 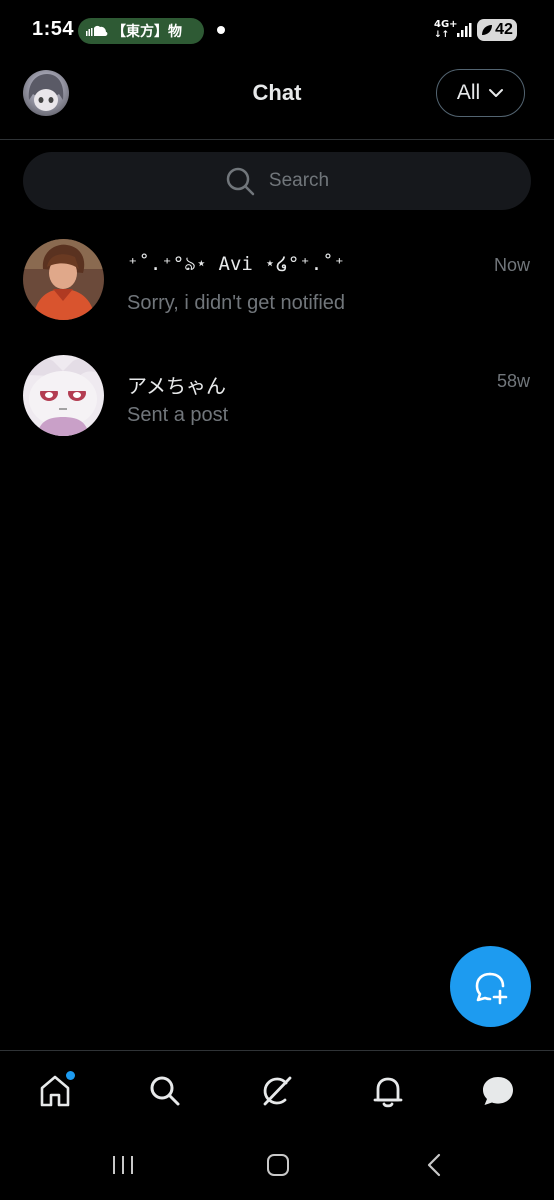 I want to click on messages-icon, so click(x=498, y=1091).